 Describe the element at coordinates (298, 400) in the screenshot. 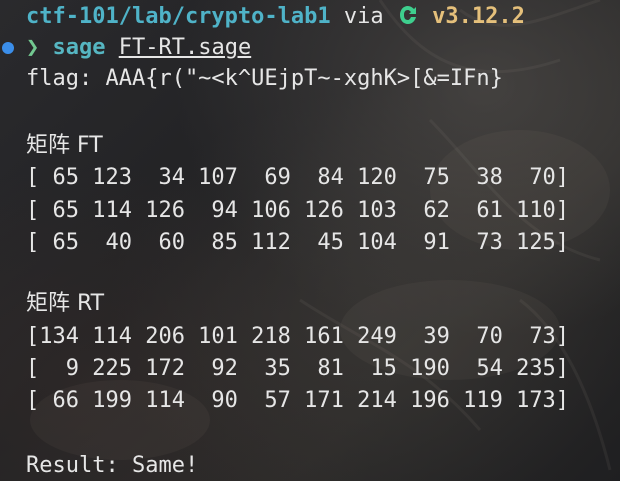

I see `rt-matrix-row: [ 66 199 114 90 57 171 214 196 119 173]` at that location.